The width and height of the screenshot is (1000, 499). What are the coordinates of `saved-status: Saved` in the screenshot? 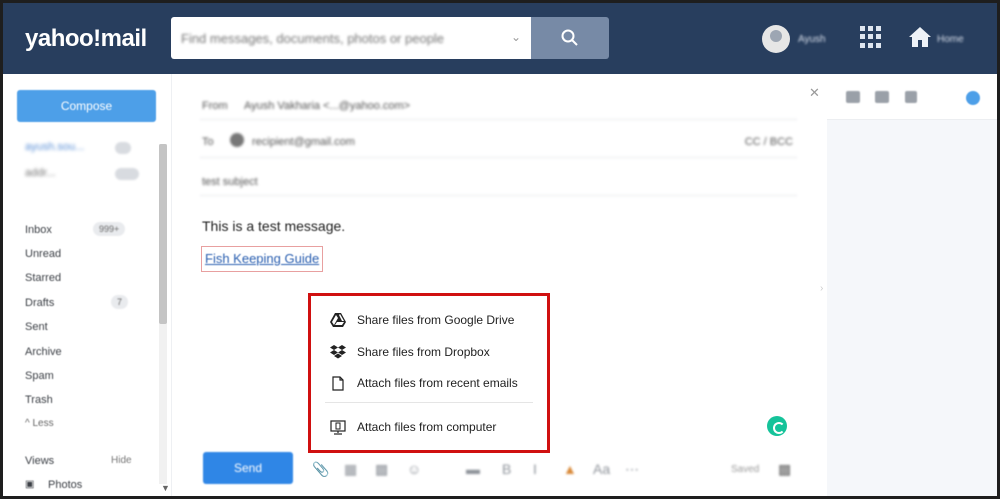 It's located at (745, 469).